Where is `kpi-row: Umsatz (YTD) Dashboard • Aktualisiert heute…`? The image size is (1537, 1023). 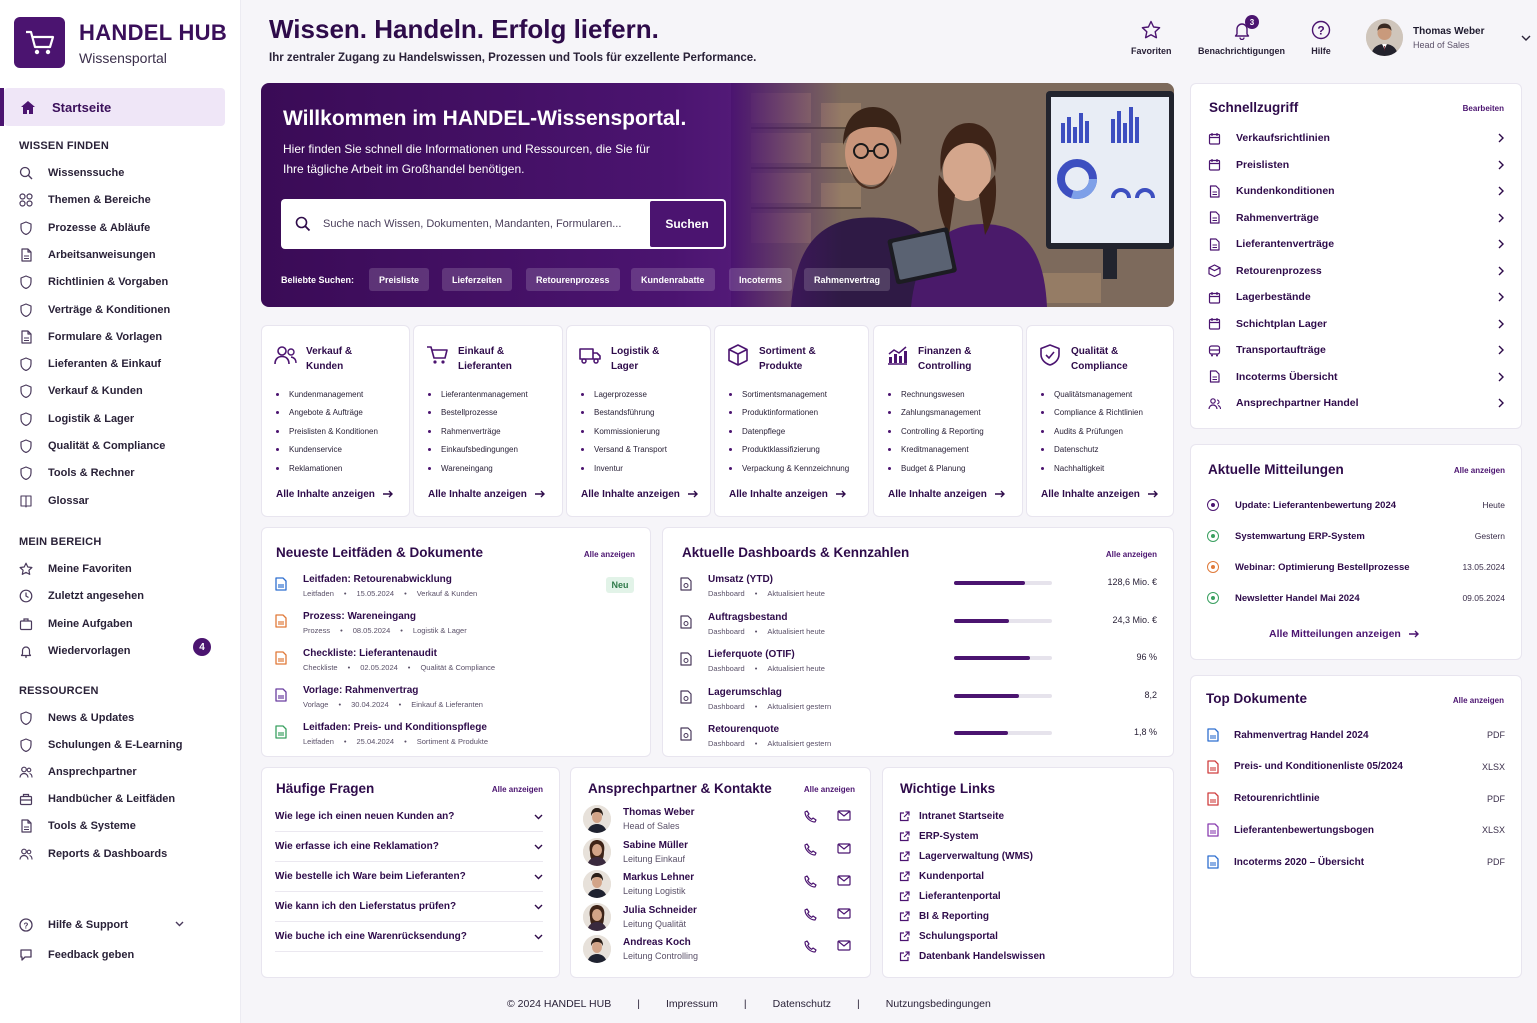
kpi-row: Umsatz (YTD) Dashboard • Aktualisiert heute… is located at coordinates (918, 589).